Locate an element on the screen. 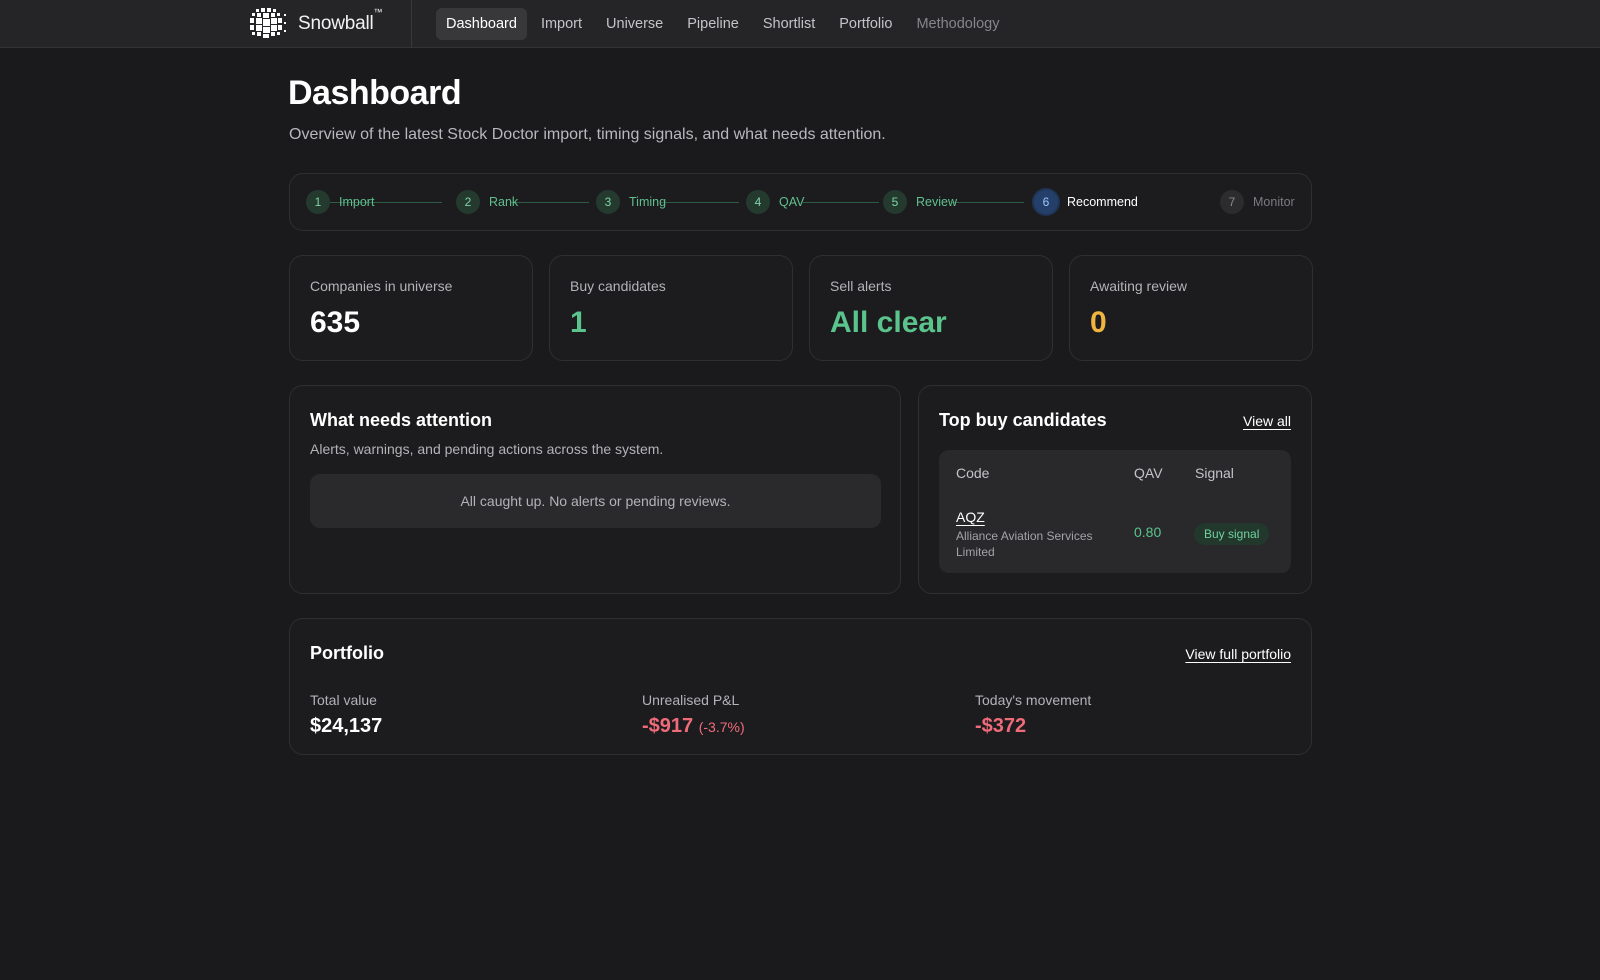 The image size is (1600, 980). snowball-logo-icon is located at coordinates (268, 23).